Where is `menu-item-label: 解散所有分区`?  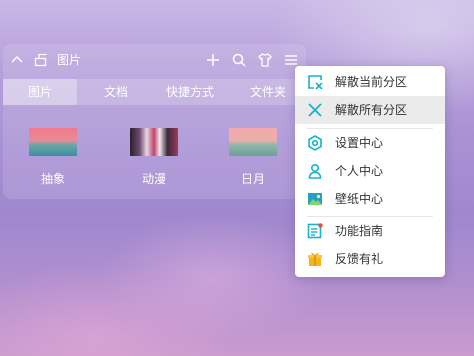
menu-item-label: 解散所有分区 is located at coordinates (371, 110).